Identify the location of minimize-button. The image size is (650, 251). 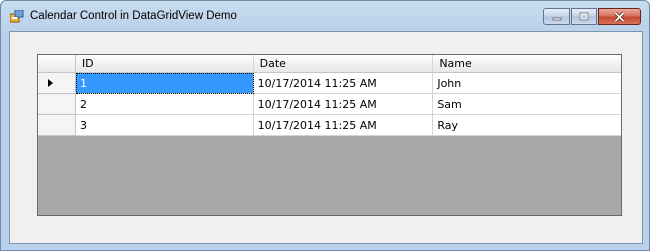
(556, 16).